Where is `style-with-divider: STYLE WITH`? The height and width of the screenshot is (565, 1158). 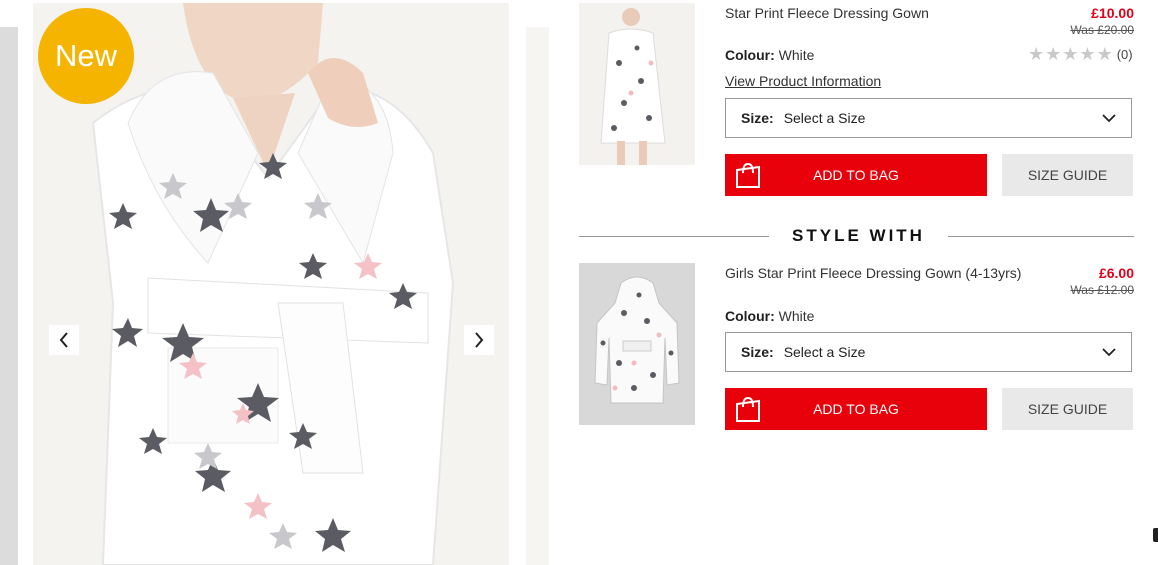
style-with-divider: STYLE WITH is located at coordinates (856, 236).